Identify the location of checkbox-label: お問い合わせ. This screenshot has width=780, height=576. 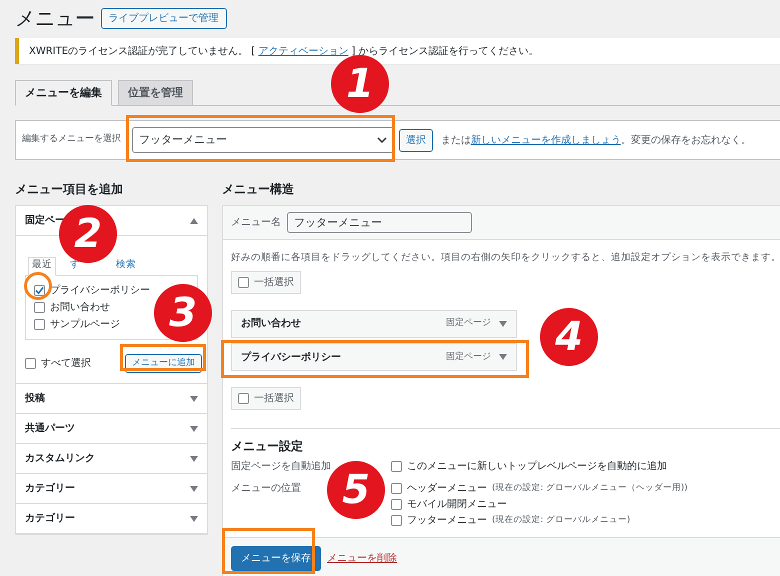
(80, 307).